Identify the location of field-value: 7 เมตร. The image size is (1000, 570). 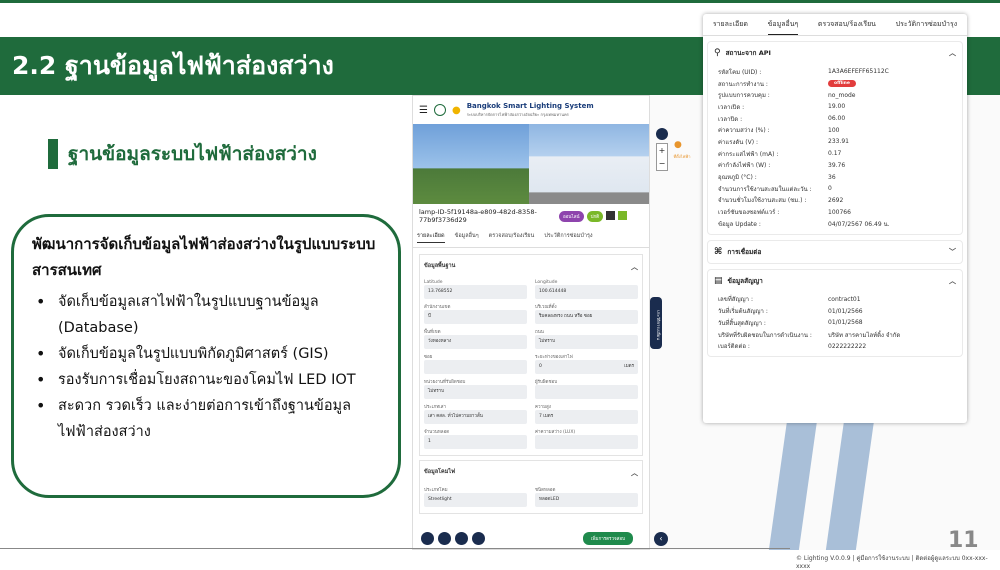
(586, 417).